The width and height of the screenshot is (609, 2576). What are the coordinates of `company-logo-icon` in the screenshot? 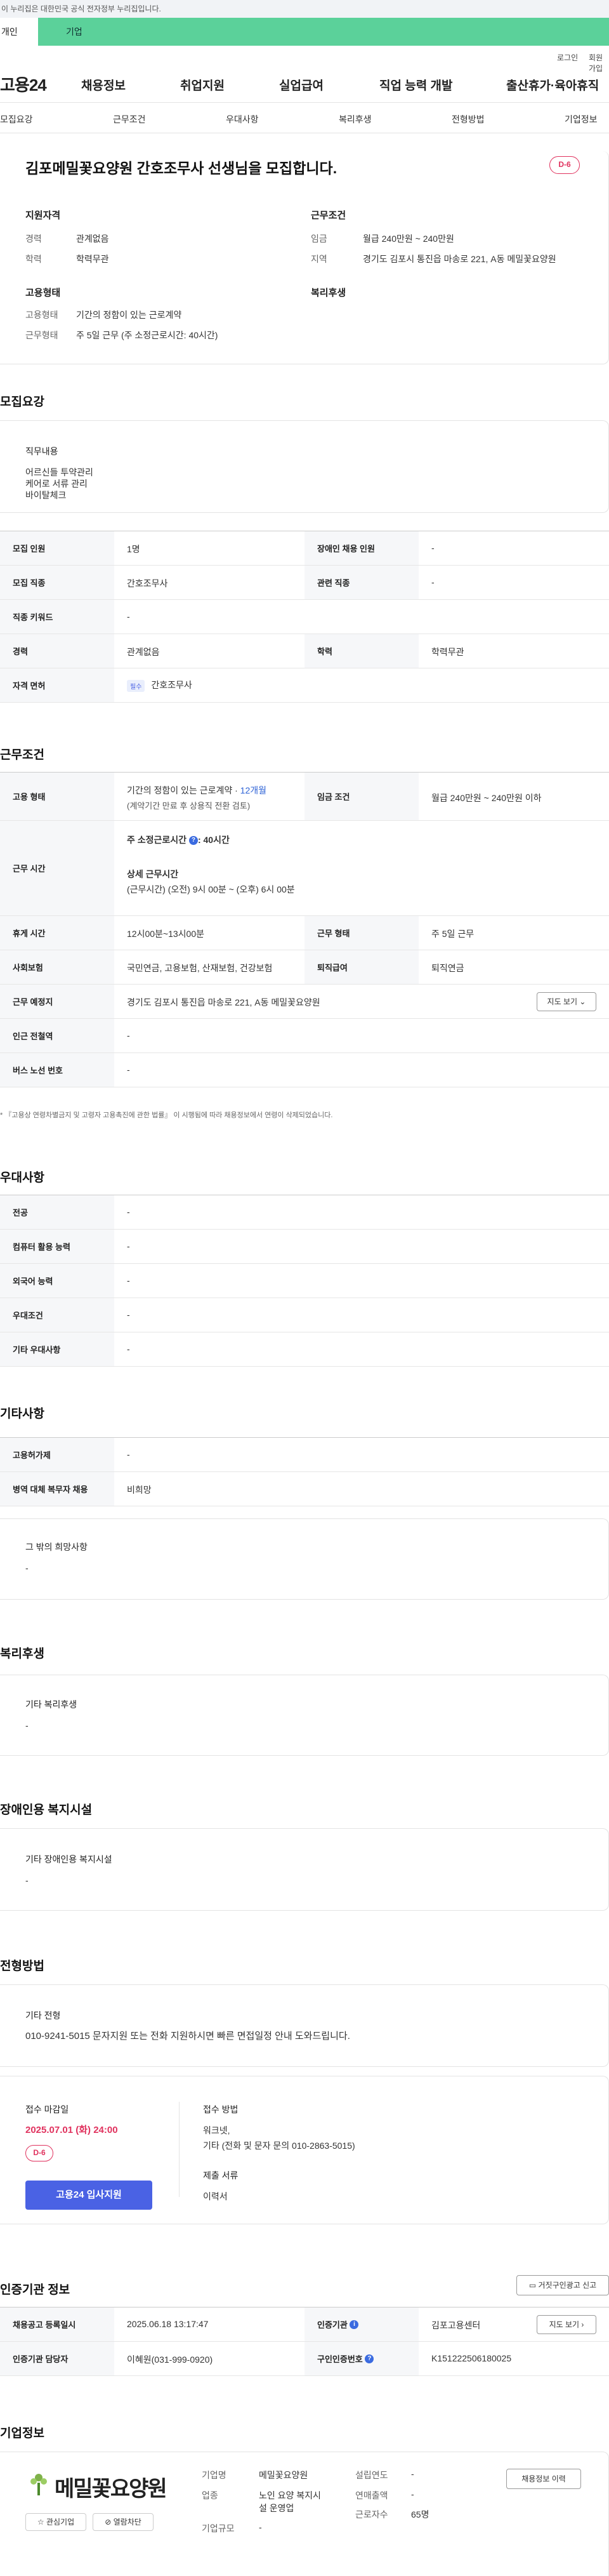 It's located at (39, 2484).